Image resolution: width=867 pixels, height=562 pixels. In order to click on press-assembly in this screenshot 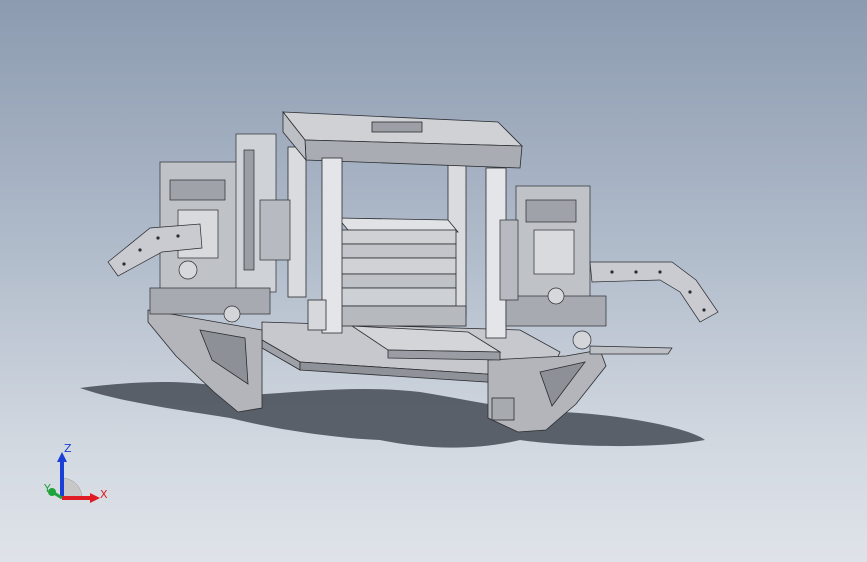, I will do `click(402, 224)`.